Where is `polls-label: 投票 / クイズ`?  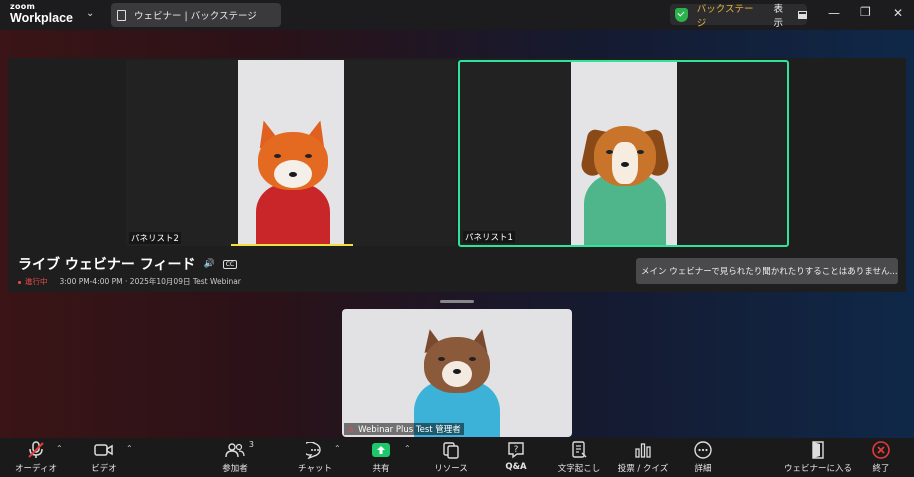 polls-label: 投票 / クイズ is located at coordinates (643, 469).